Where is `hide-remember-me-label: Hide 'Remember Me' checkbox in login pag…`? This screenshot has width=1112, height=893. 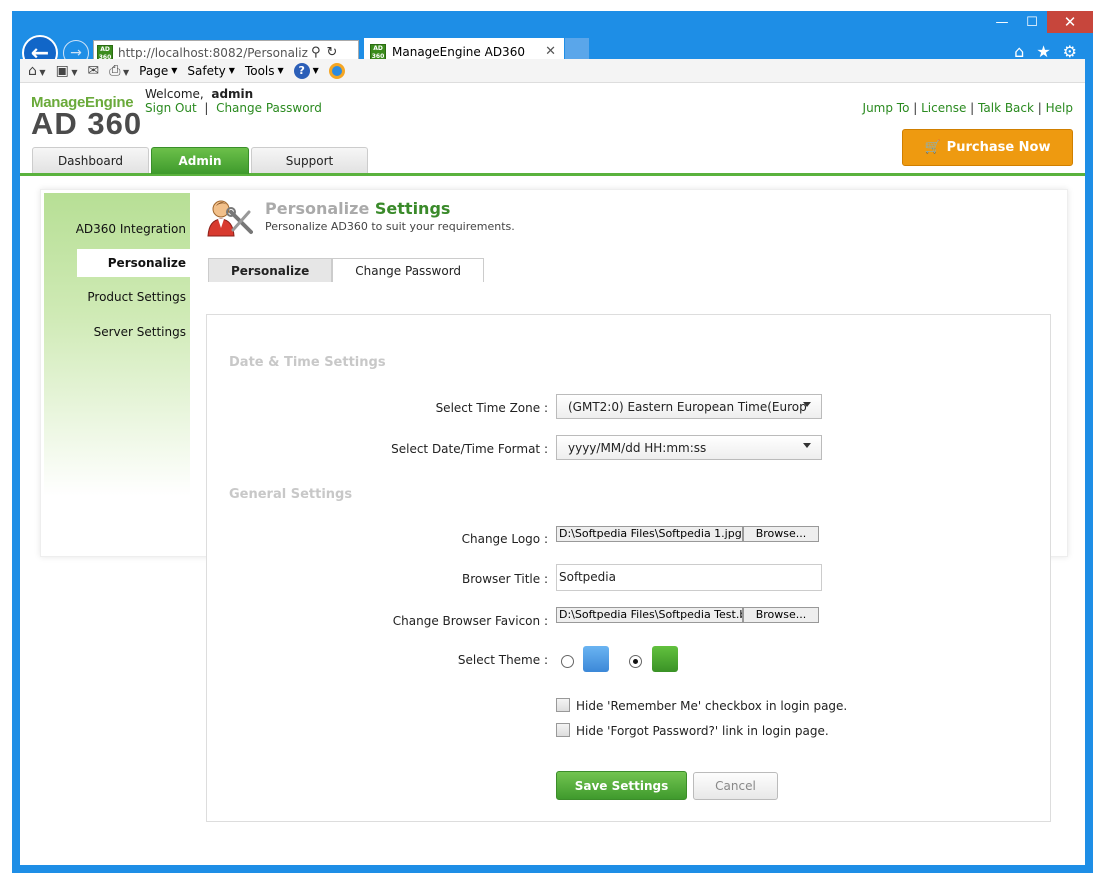 hide-remember-me-label: Hide 'Remember Me' checkbox in login pag… is located at coordinates (712, 706).